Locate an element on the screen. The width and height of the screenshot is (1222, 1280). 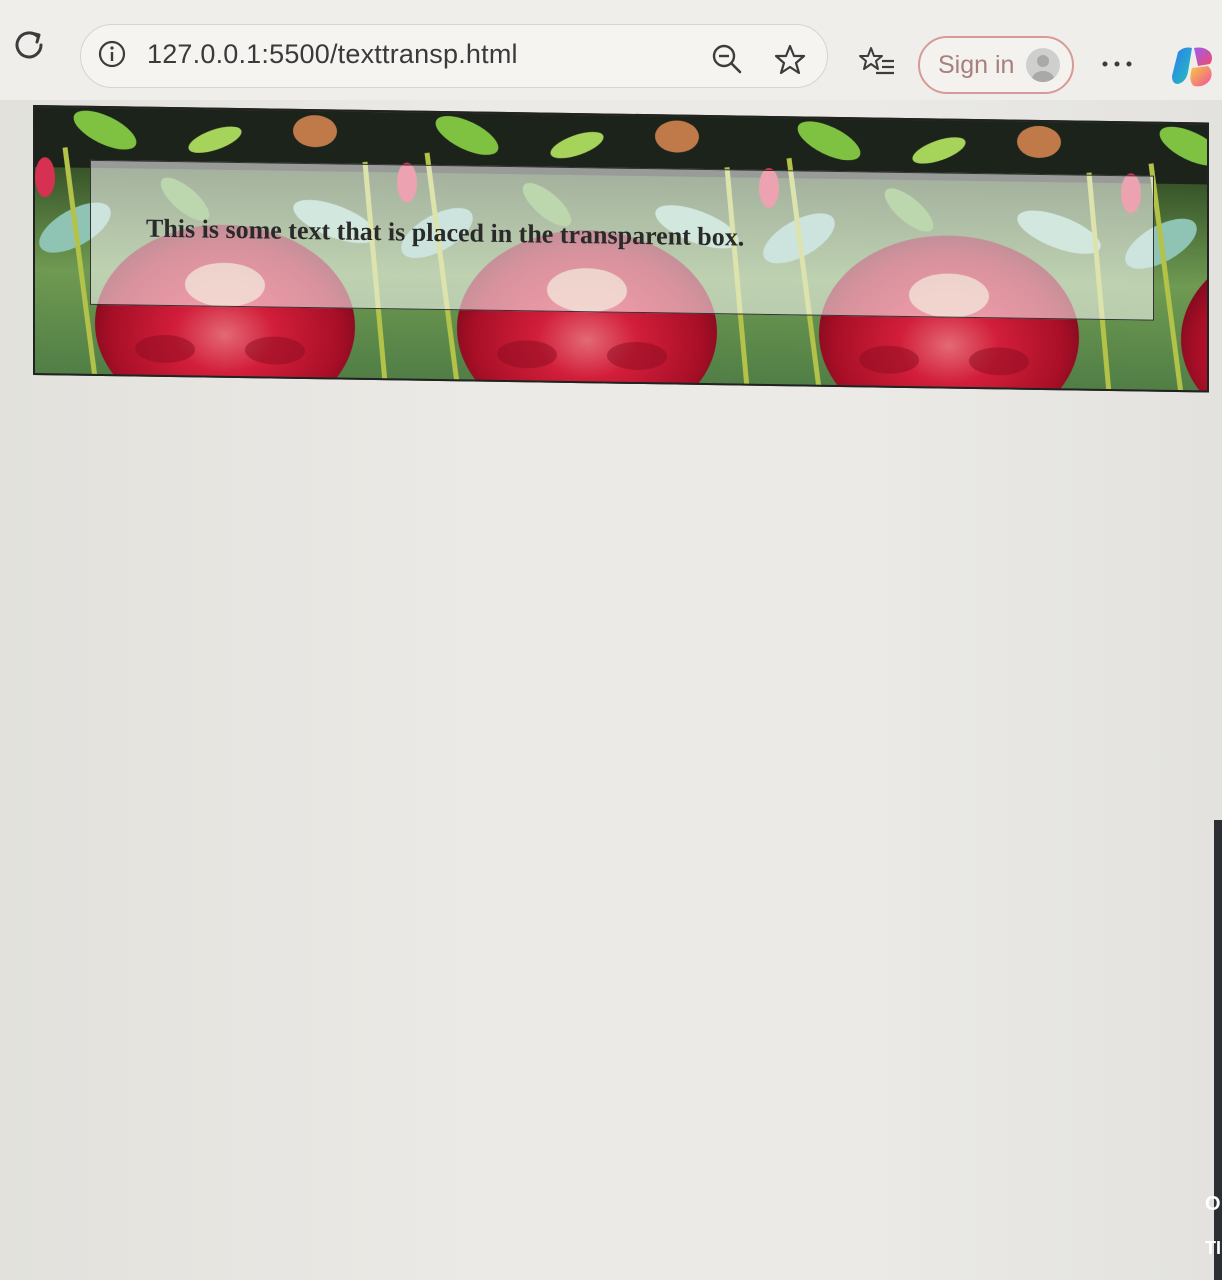
reload-icon is located at coordinates (30, 46).